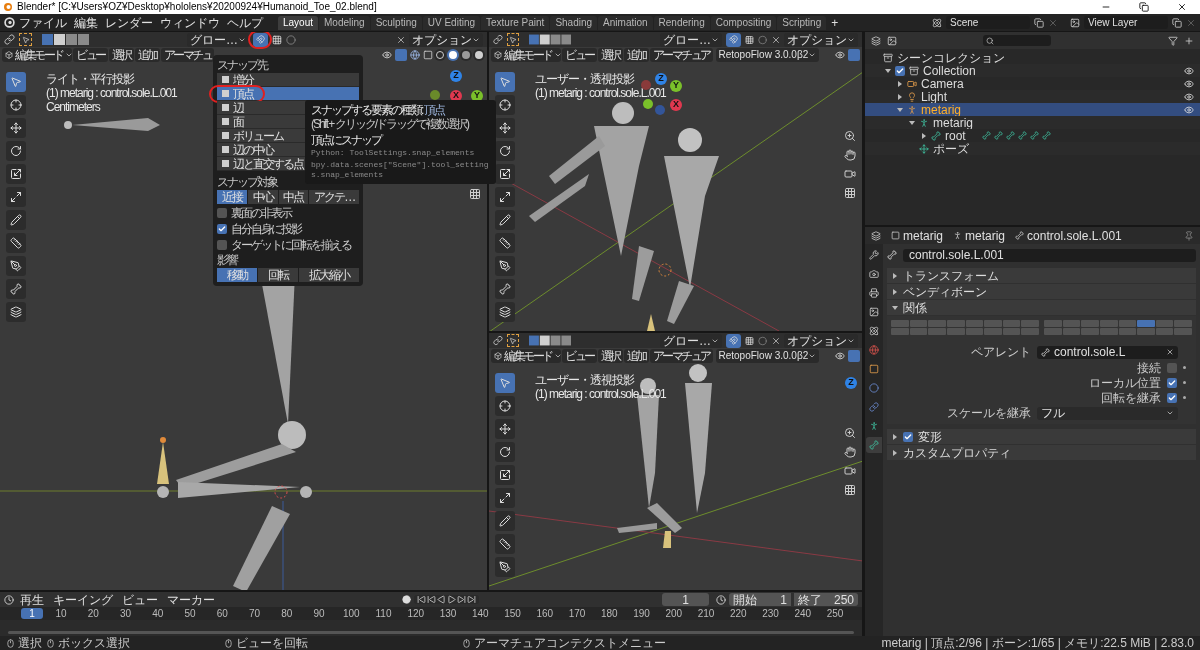 The width and height of the screenshot is (1200, 650). What do you see at coordinates (448, 613) in the screenshot?
I see `frame-number: 130` at bounding box center [448, 613].